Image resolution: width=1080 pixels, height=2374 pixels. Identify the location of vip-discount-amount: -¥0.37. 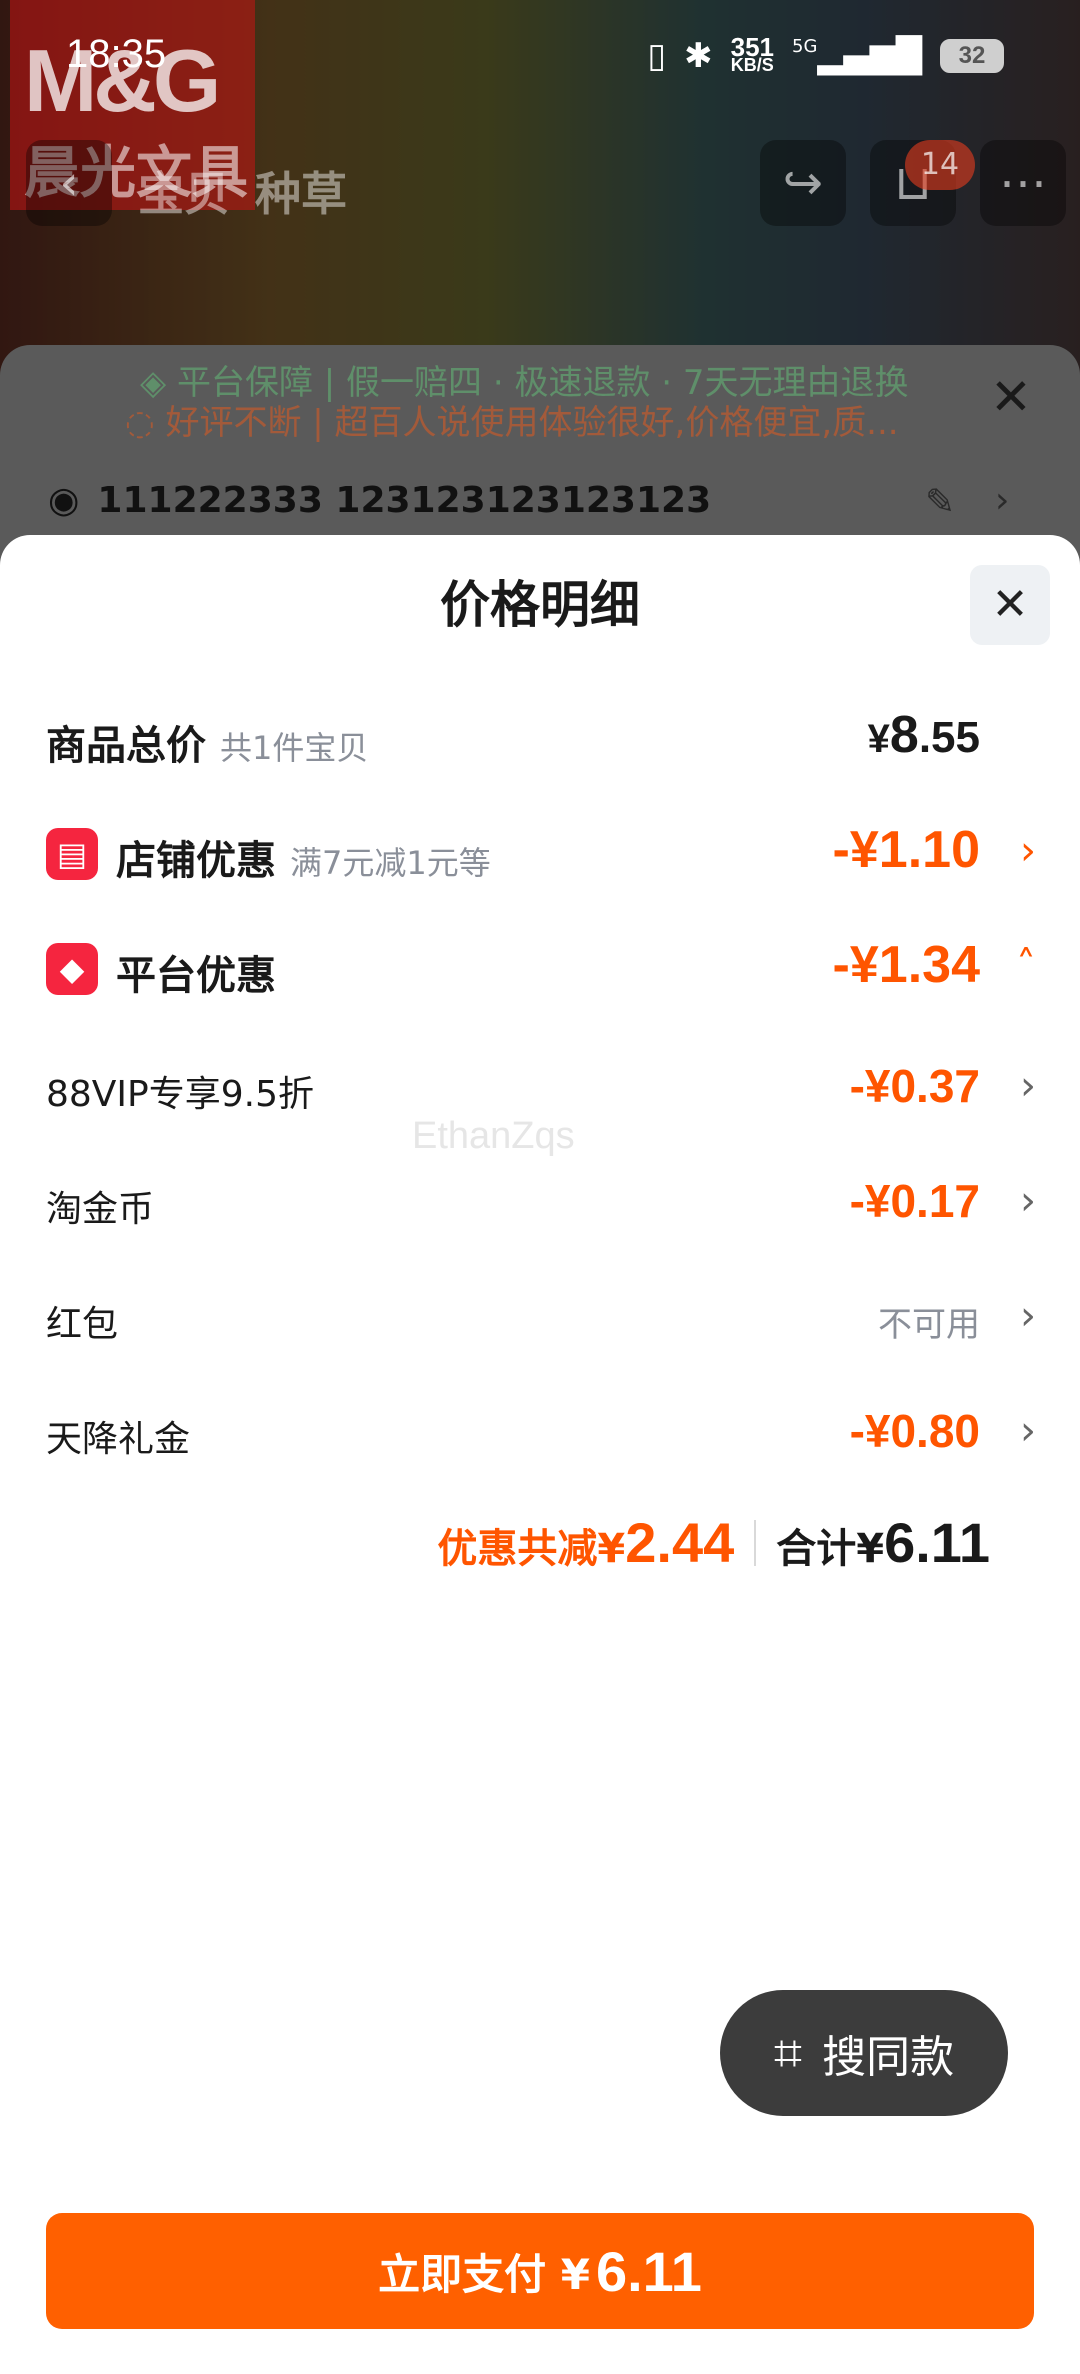
(914, 1086).